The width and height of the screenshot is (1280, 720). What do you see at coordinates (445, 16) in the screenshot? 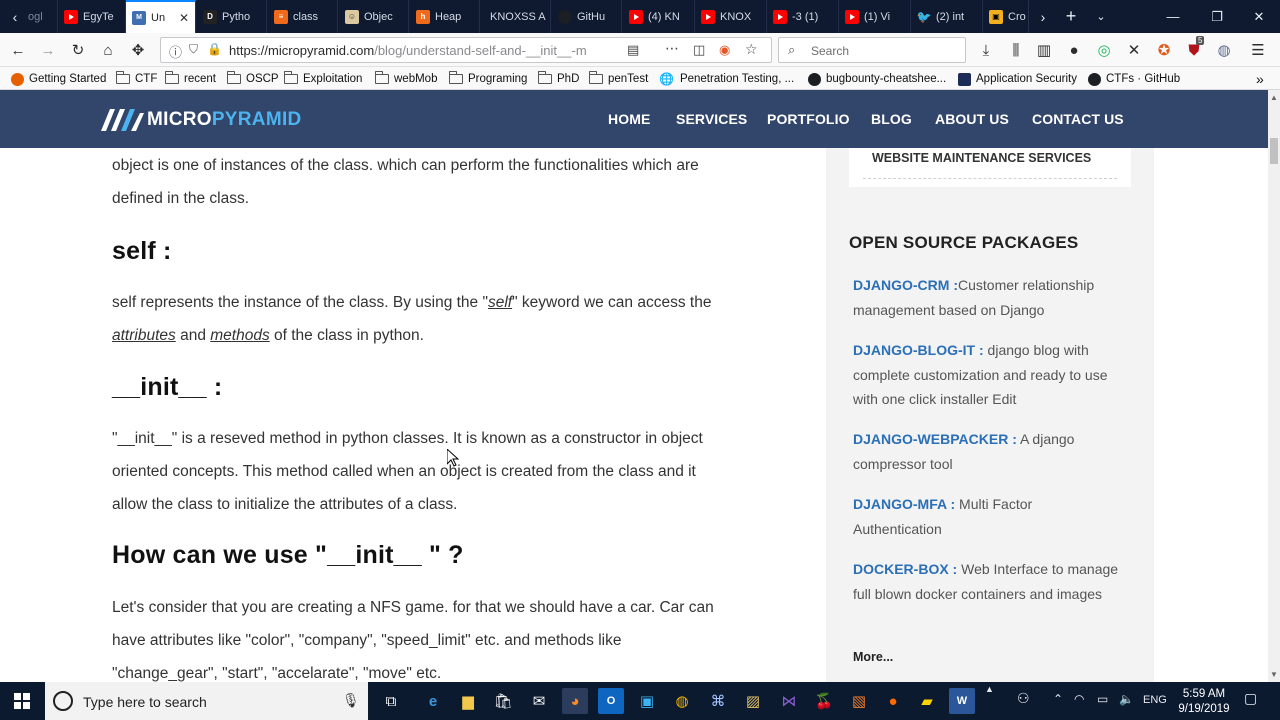
I see `tab-6: h Heap` at bounding box center [445, 16].